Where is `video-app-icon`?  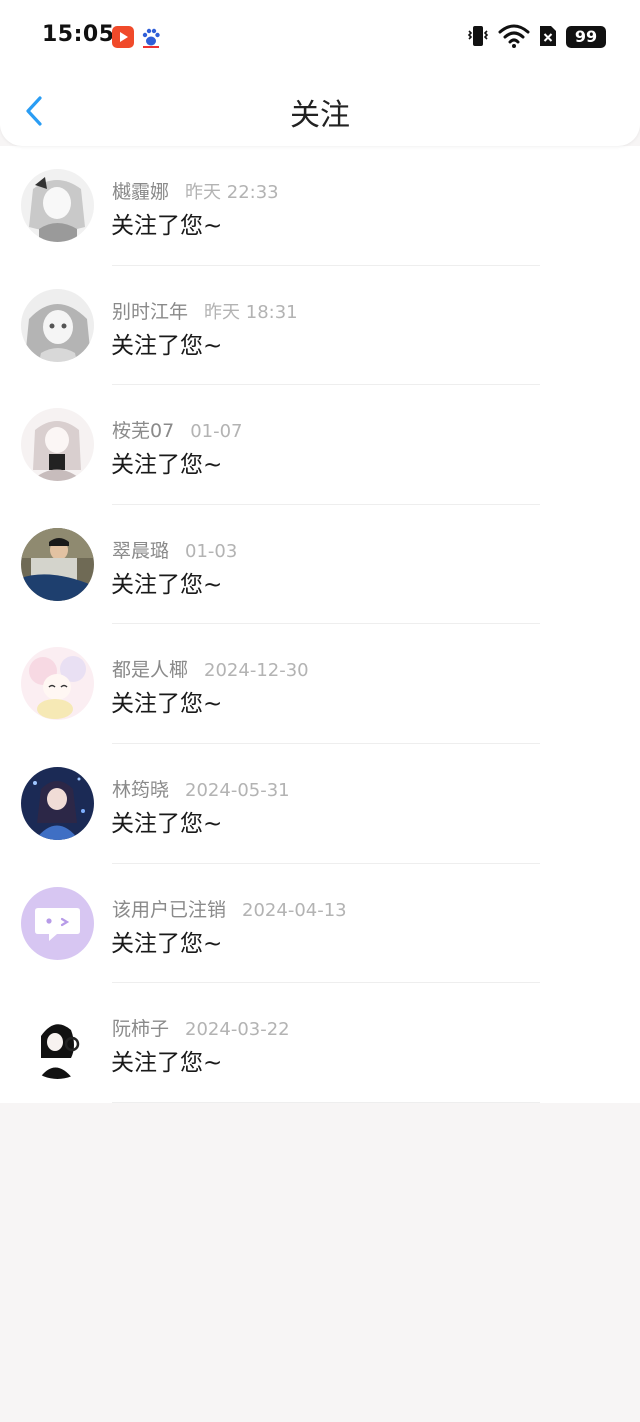
video-app-icon is located at coordinates (123, 37).